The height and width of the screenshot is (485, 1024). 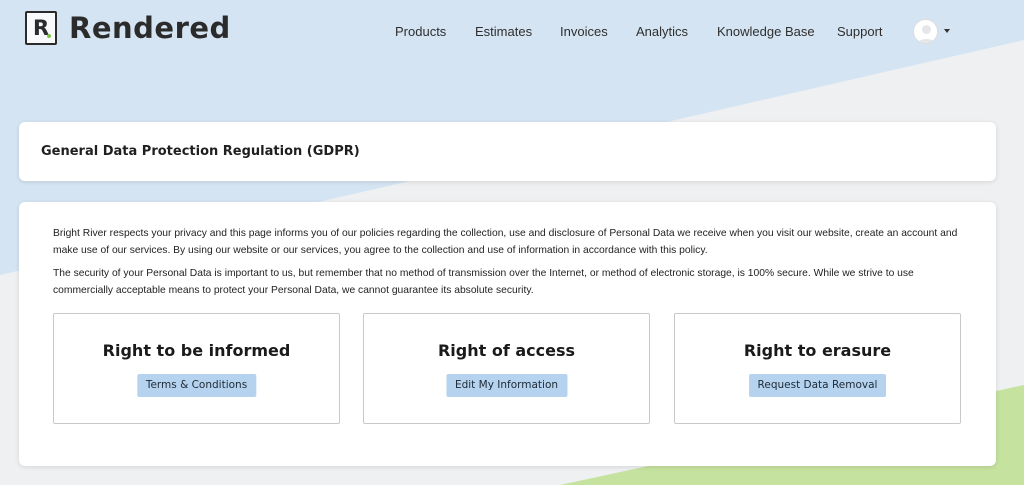 I want to click on request-data-removal-button: Request Data Removal, so click(x=817, y=385).